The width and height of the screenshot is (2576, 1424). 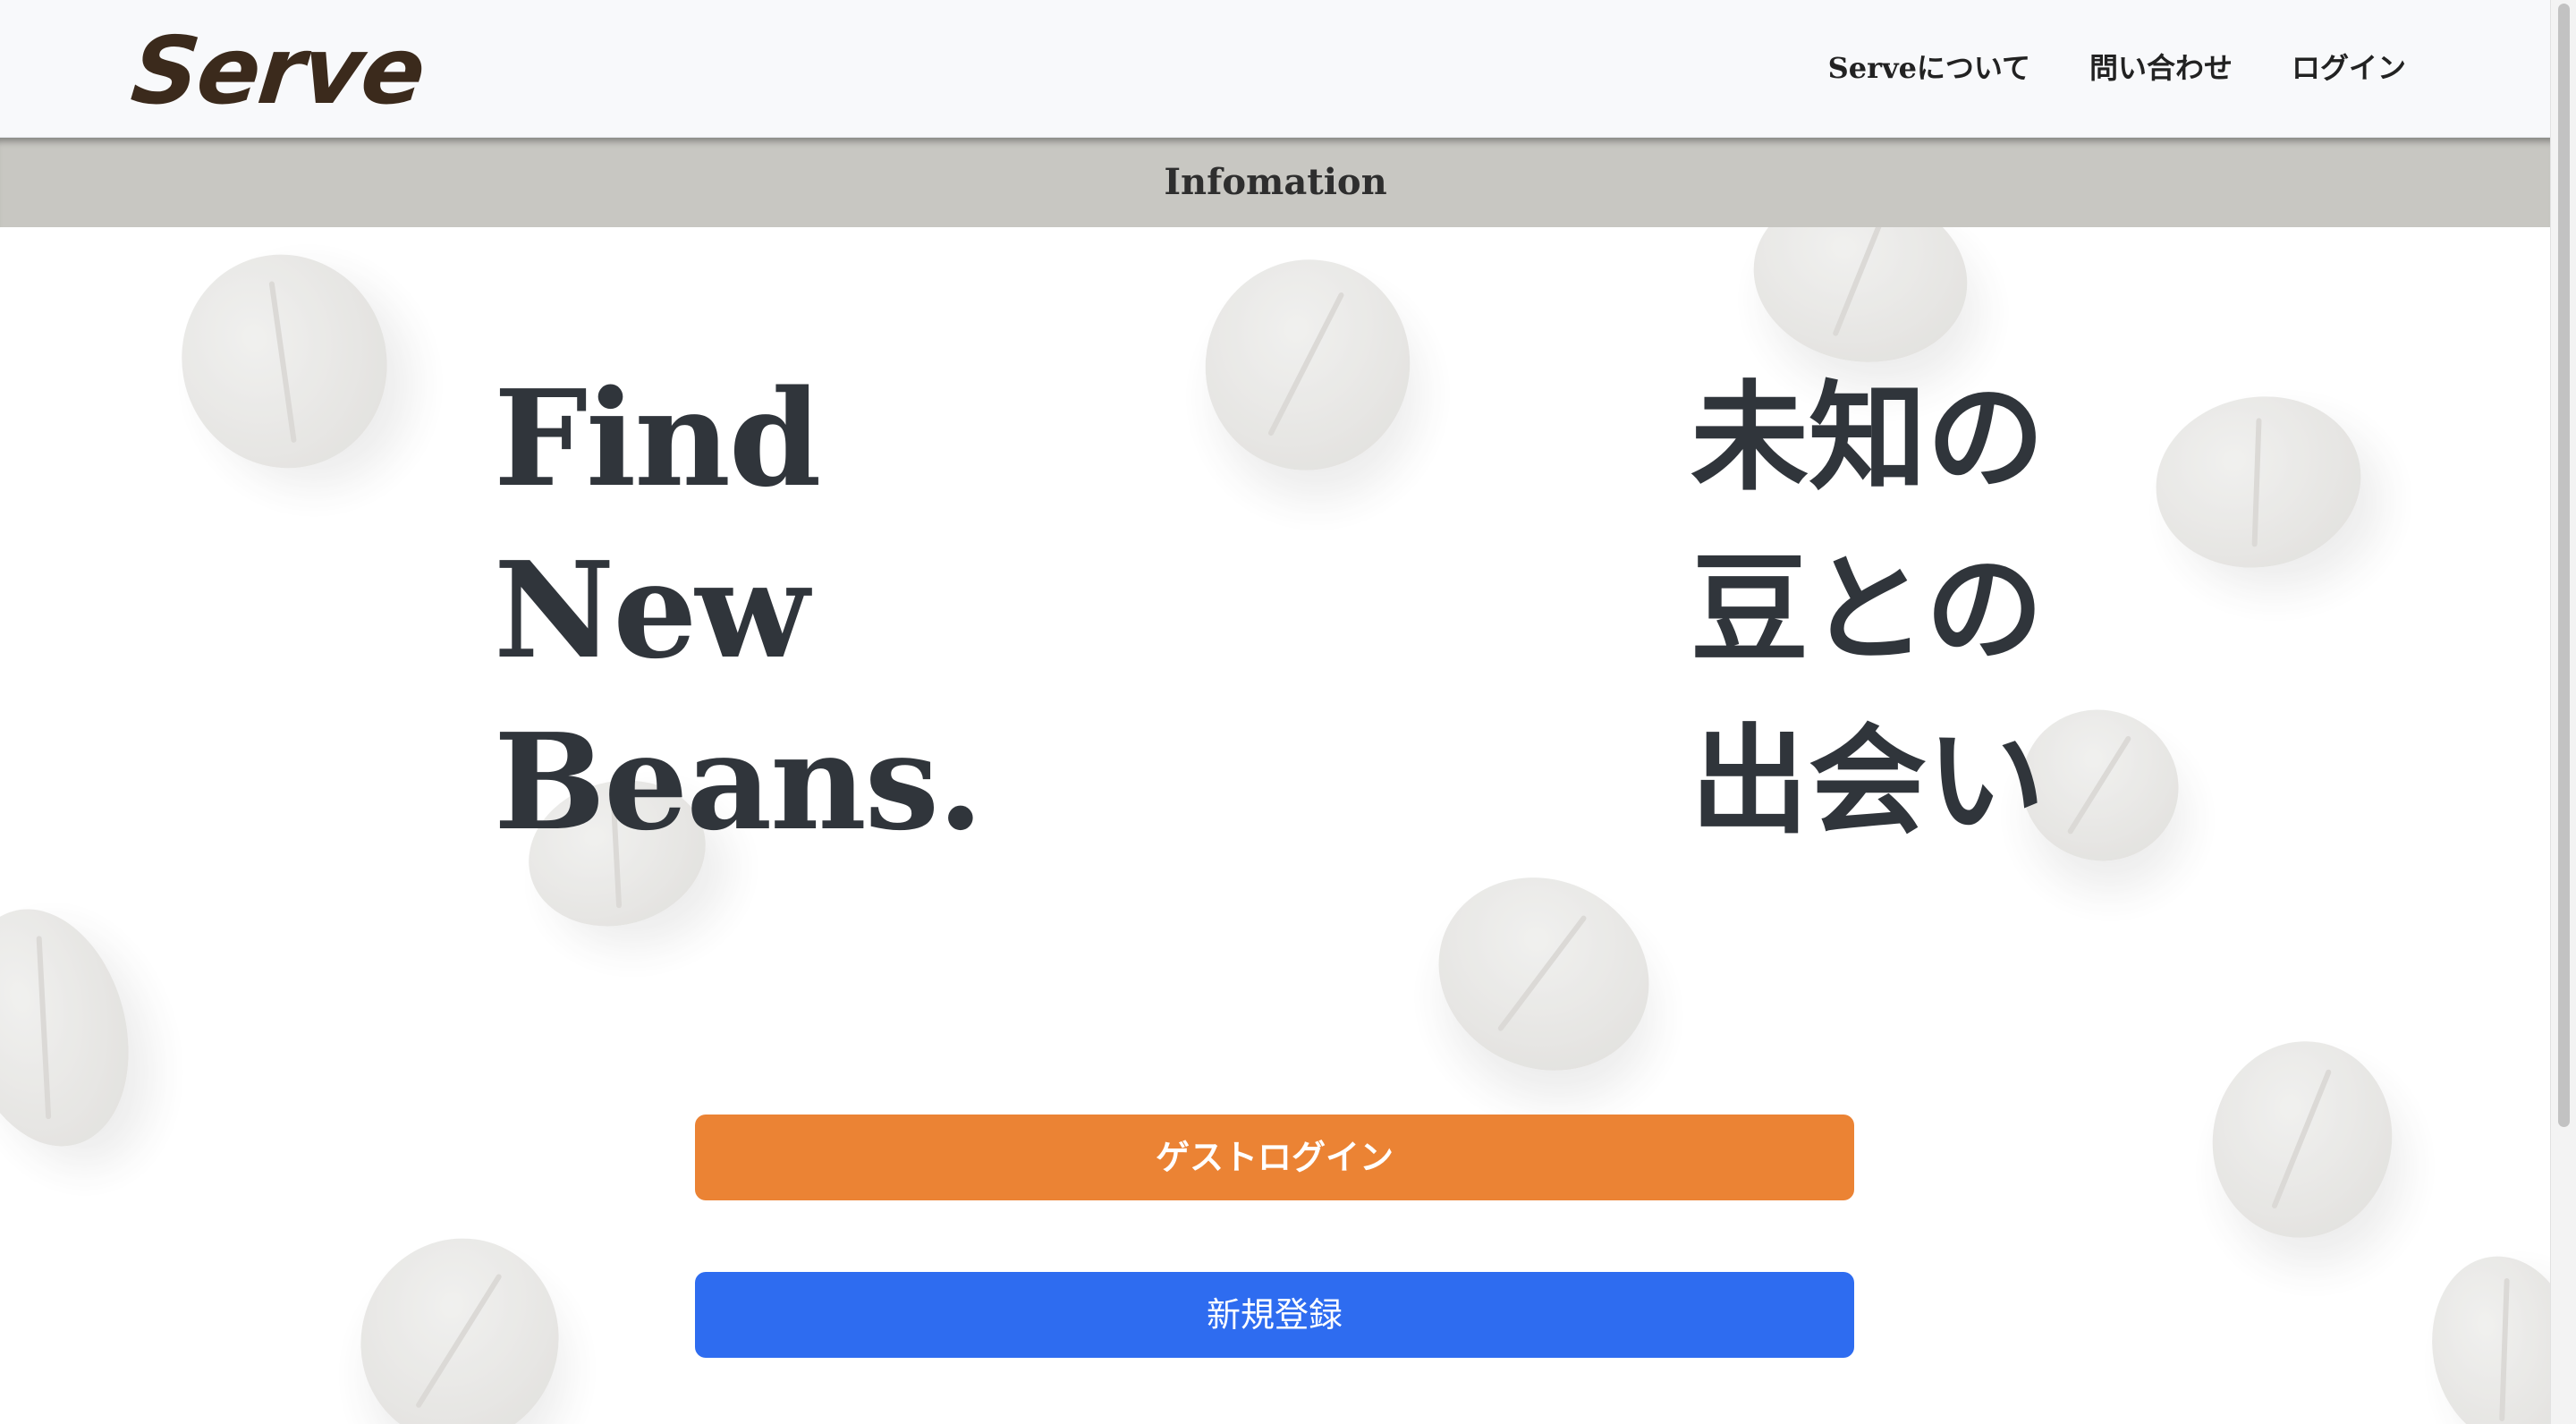 I want to click on nav-about-link: Serveについて, so click(x=1929, y=68).